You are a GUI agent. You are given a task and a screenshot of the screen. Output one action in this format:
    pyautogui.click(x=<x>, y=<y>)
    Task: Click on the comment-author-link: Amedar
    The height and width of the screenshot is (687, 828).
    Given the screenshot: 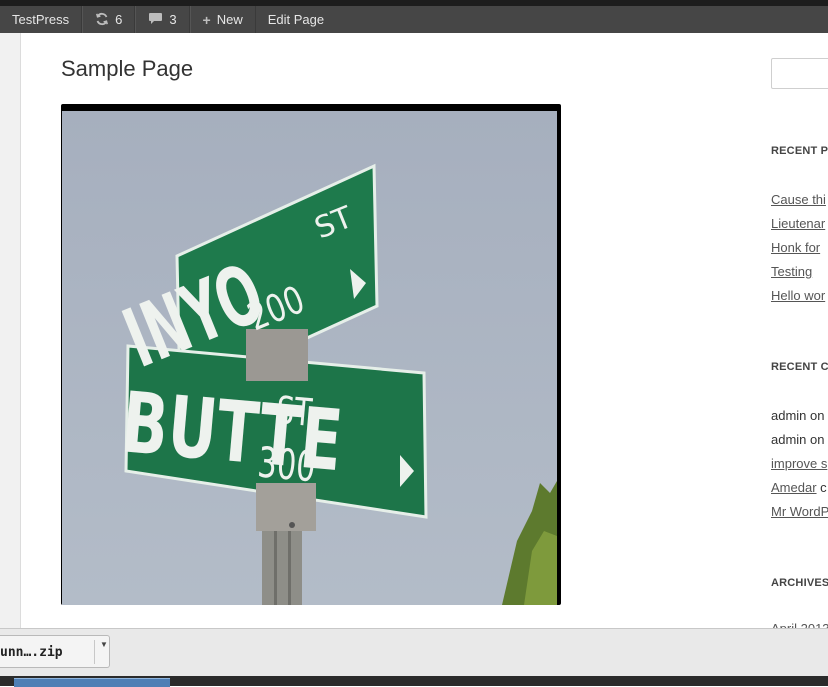 What is the action you would take?
    pyautogui.click(x=794, y=487)
    